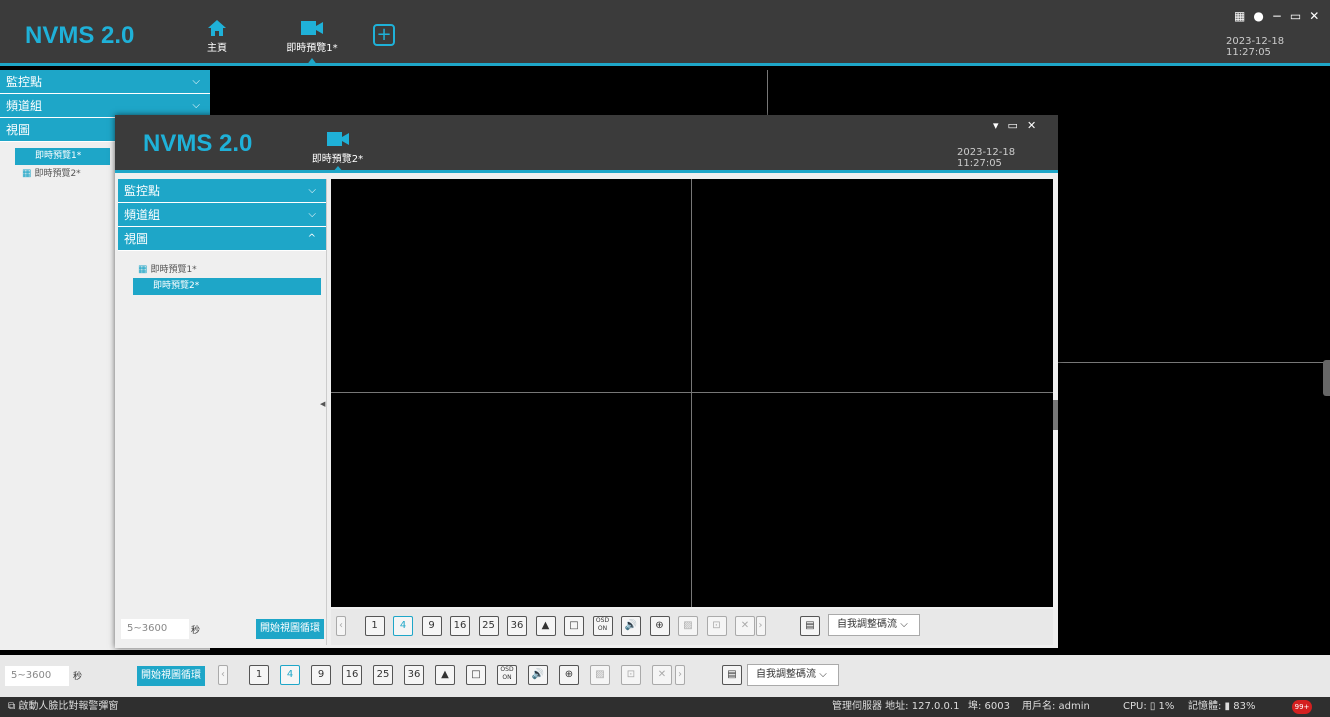 This screenshot has height=717, width=1330. I want to click on inner-logo: NVMS 2.0, so click(198, 143).